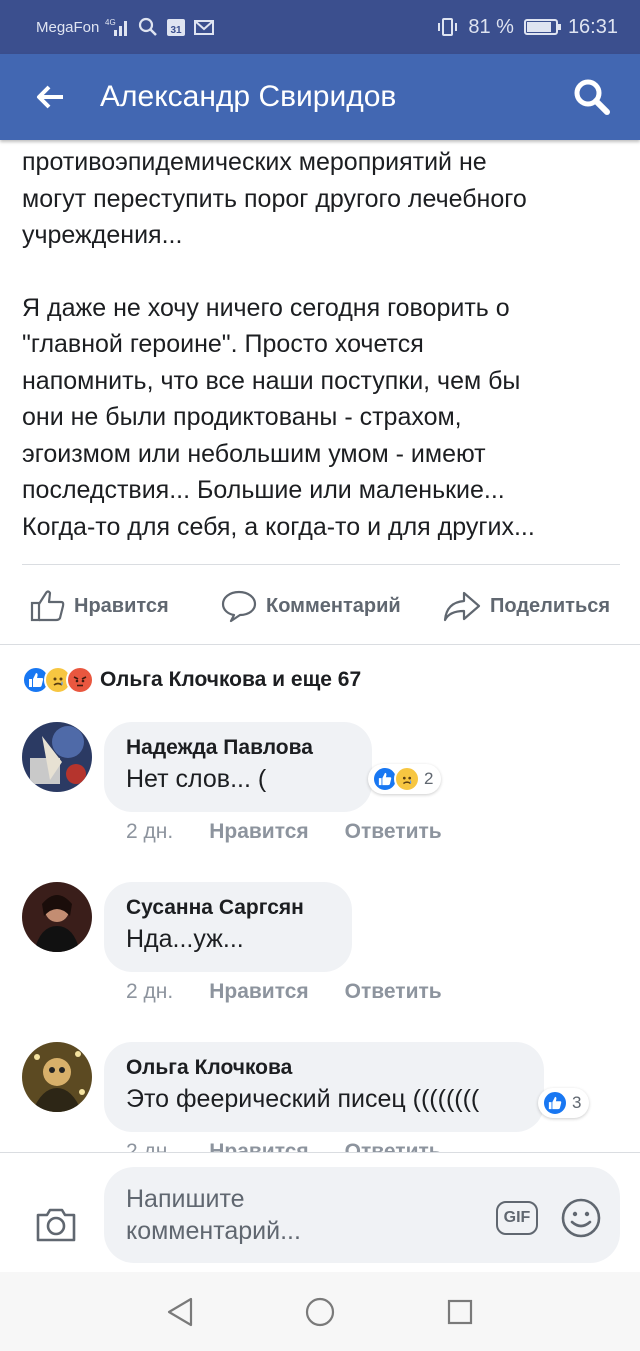  I want to click on comment-text: Это феерический писец ((((((((, so click(303, 1099).